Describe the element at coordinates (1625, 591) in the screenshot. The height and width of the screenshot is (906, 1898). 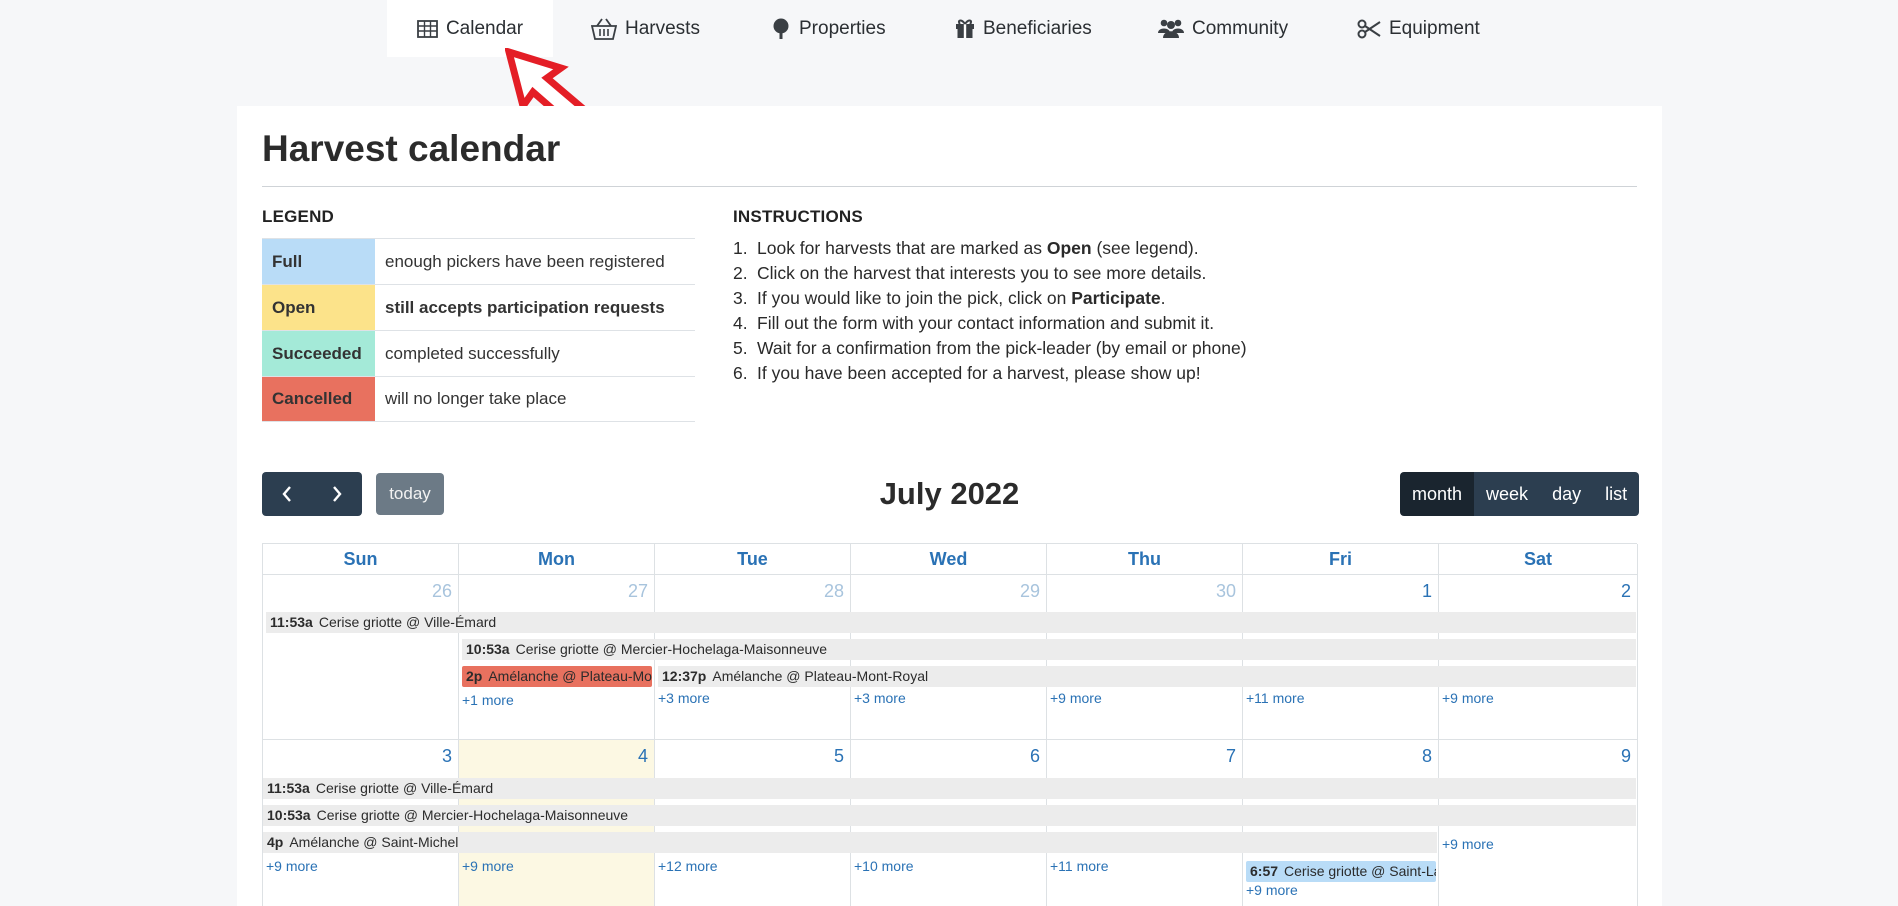
I see `day-number: 2` at that location.